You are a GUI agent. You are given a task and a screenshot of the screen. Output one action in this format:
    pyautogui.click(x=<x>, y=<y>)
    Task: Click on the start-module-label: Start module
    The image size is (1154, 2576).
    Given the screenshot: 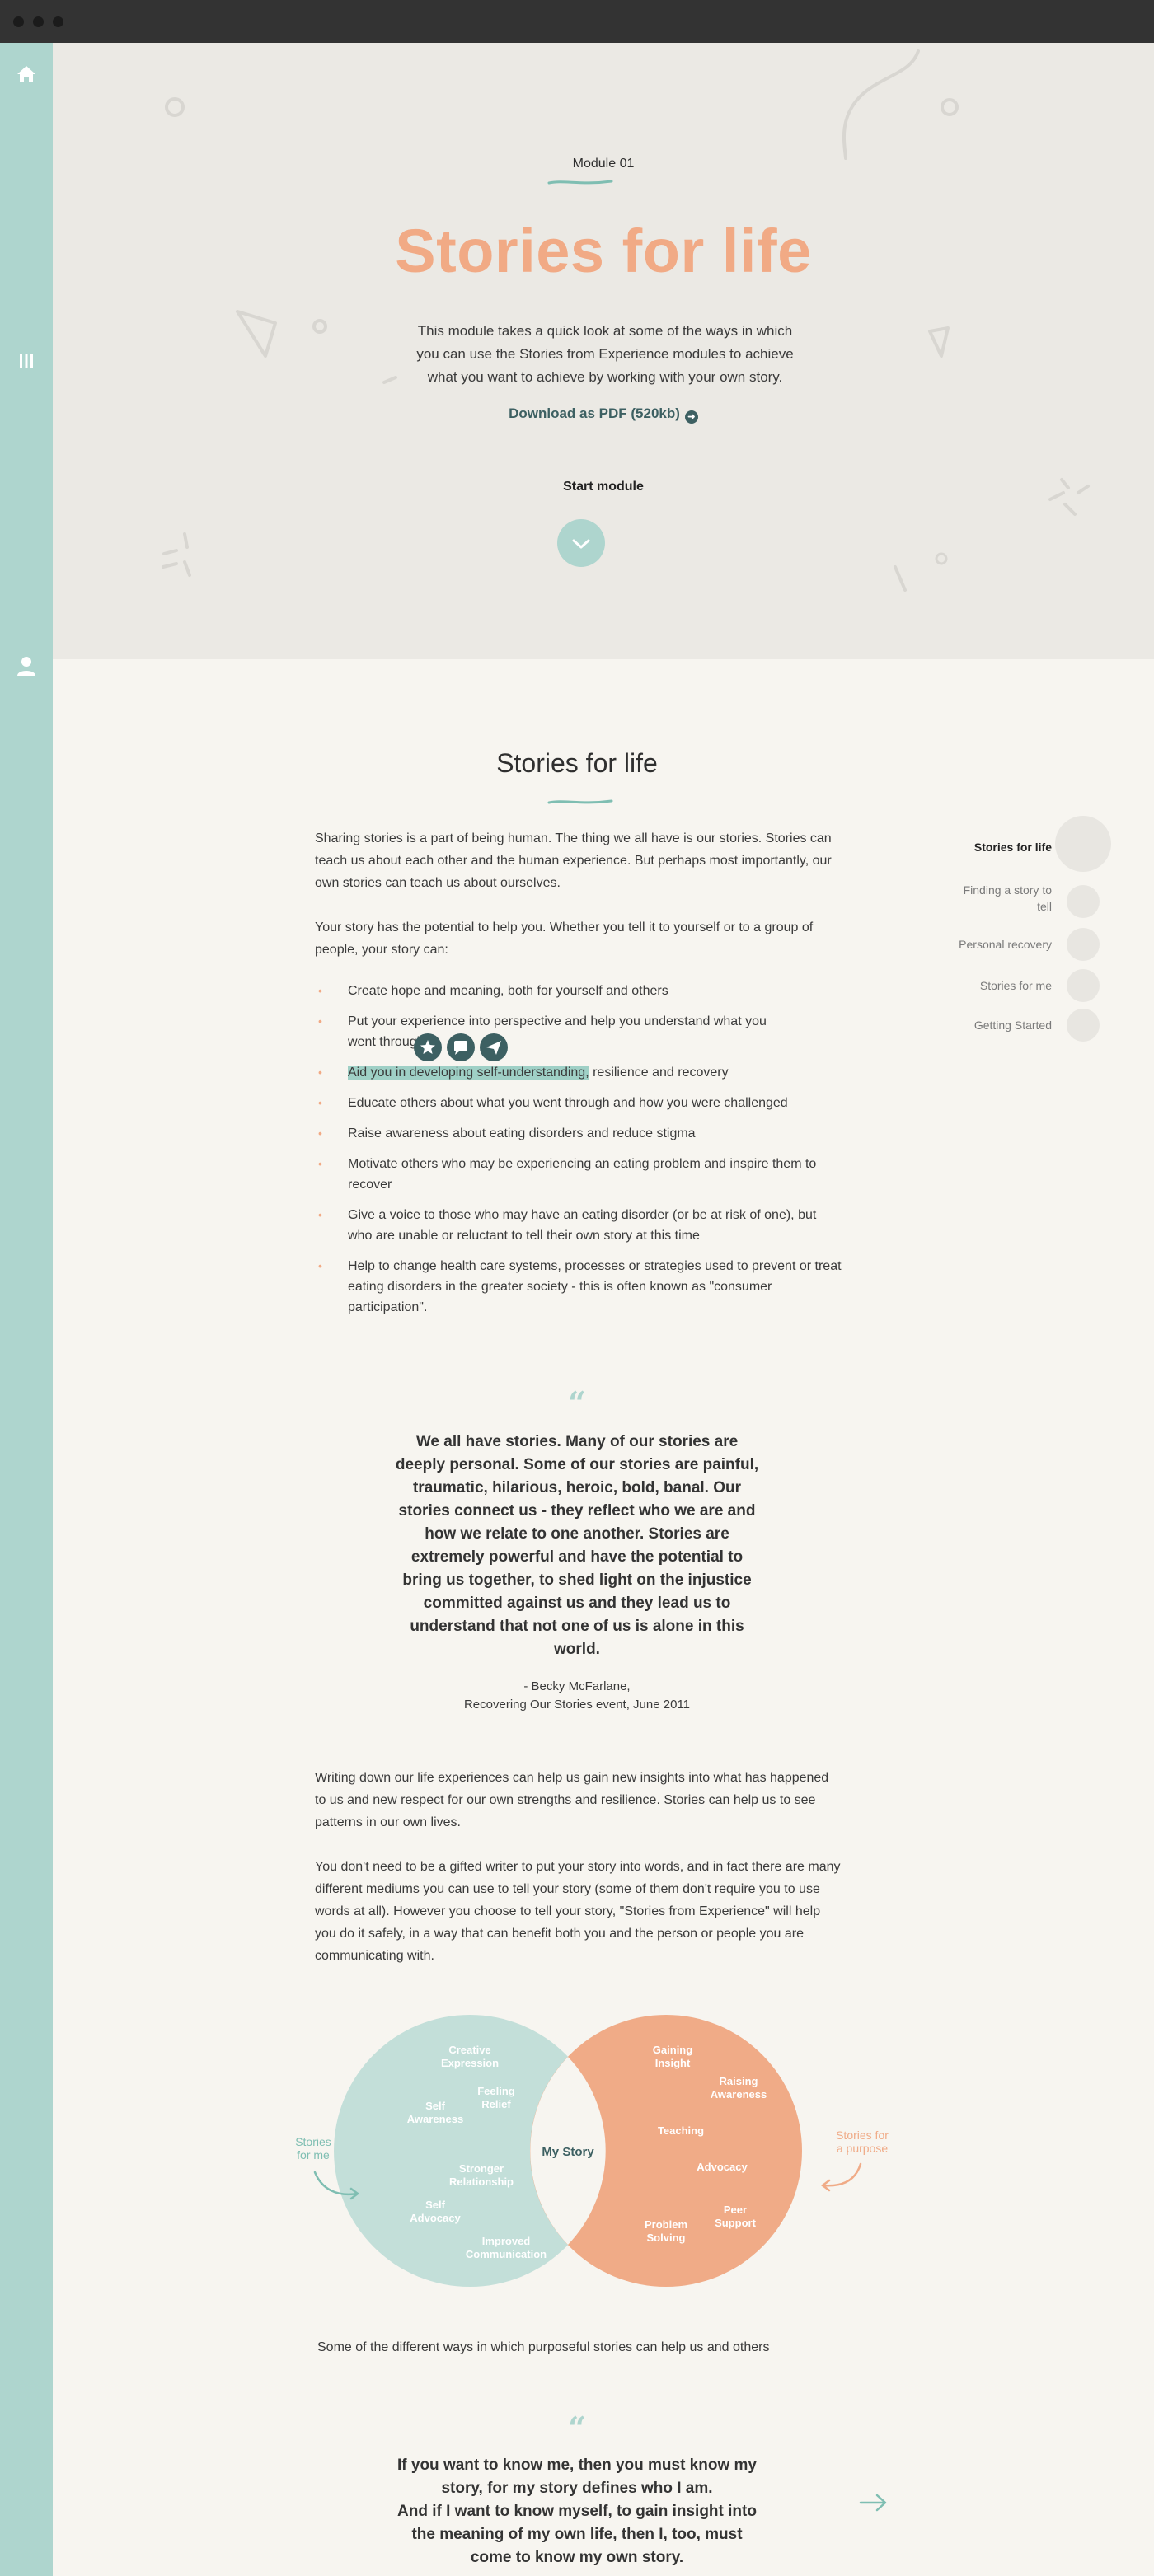 What is the action you would take?
    pyautogui.click(x=603, y=487)
    